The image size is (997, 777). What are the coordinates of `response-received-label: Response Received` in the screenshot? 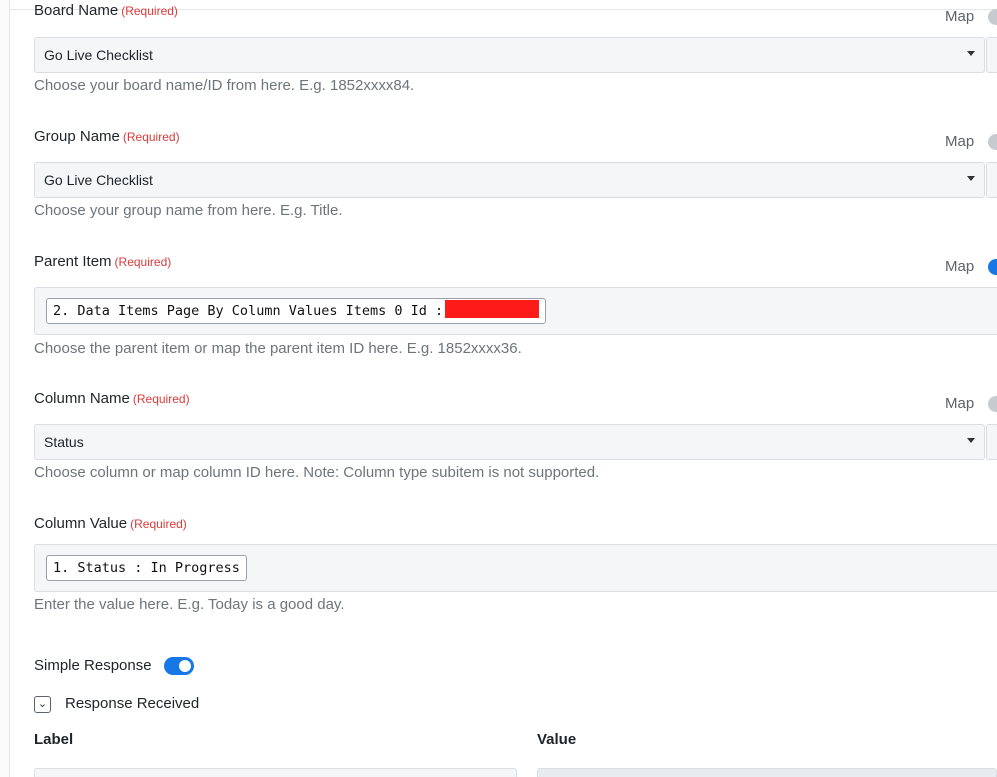 It's located at (132, 703).